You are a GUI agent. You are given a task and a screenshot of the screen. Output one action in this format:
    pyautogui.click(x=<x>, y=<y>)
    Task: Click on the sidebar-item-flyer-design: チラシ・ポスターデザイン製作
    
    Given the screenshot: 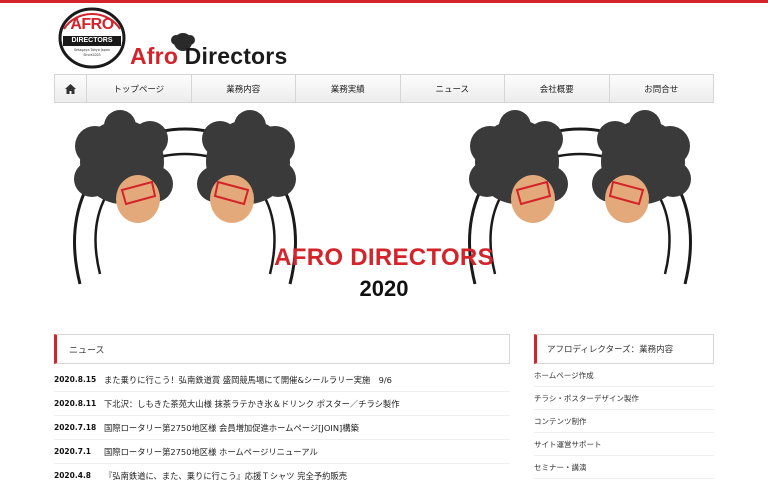 What is the action you would take?
    pyautogui.click(x=624, y=398)
    